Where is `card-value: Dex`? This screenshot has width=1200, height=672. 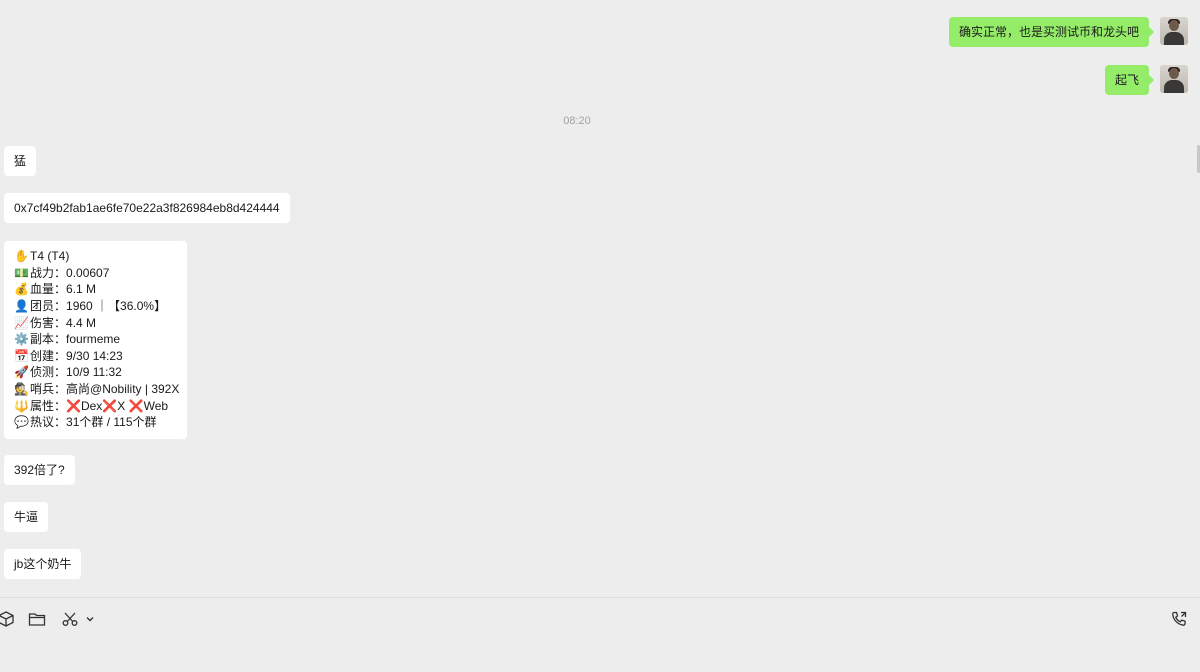
card-value: Dex is located at coordinates (91, 405).